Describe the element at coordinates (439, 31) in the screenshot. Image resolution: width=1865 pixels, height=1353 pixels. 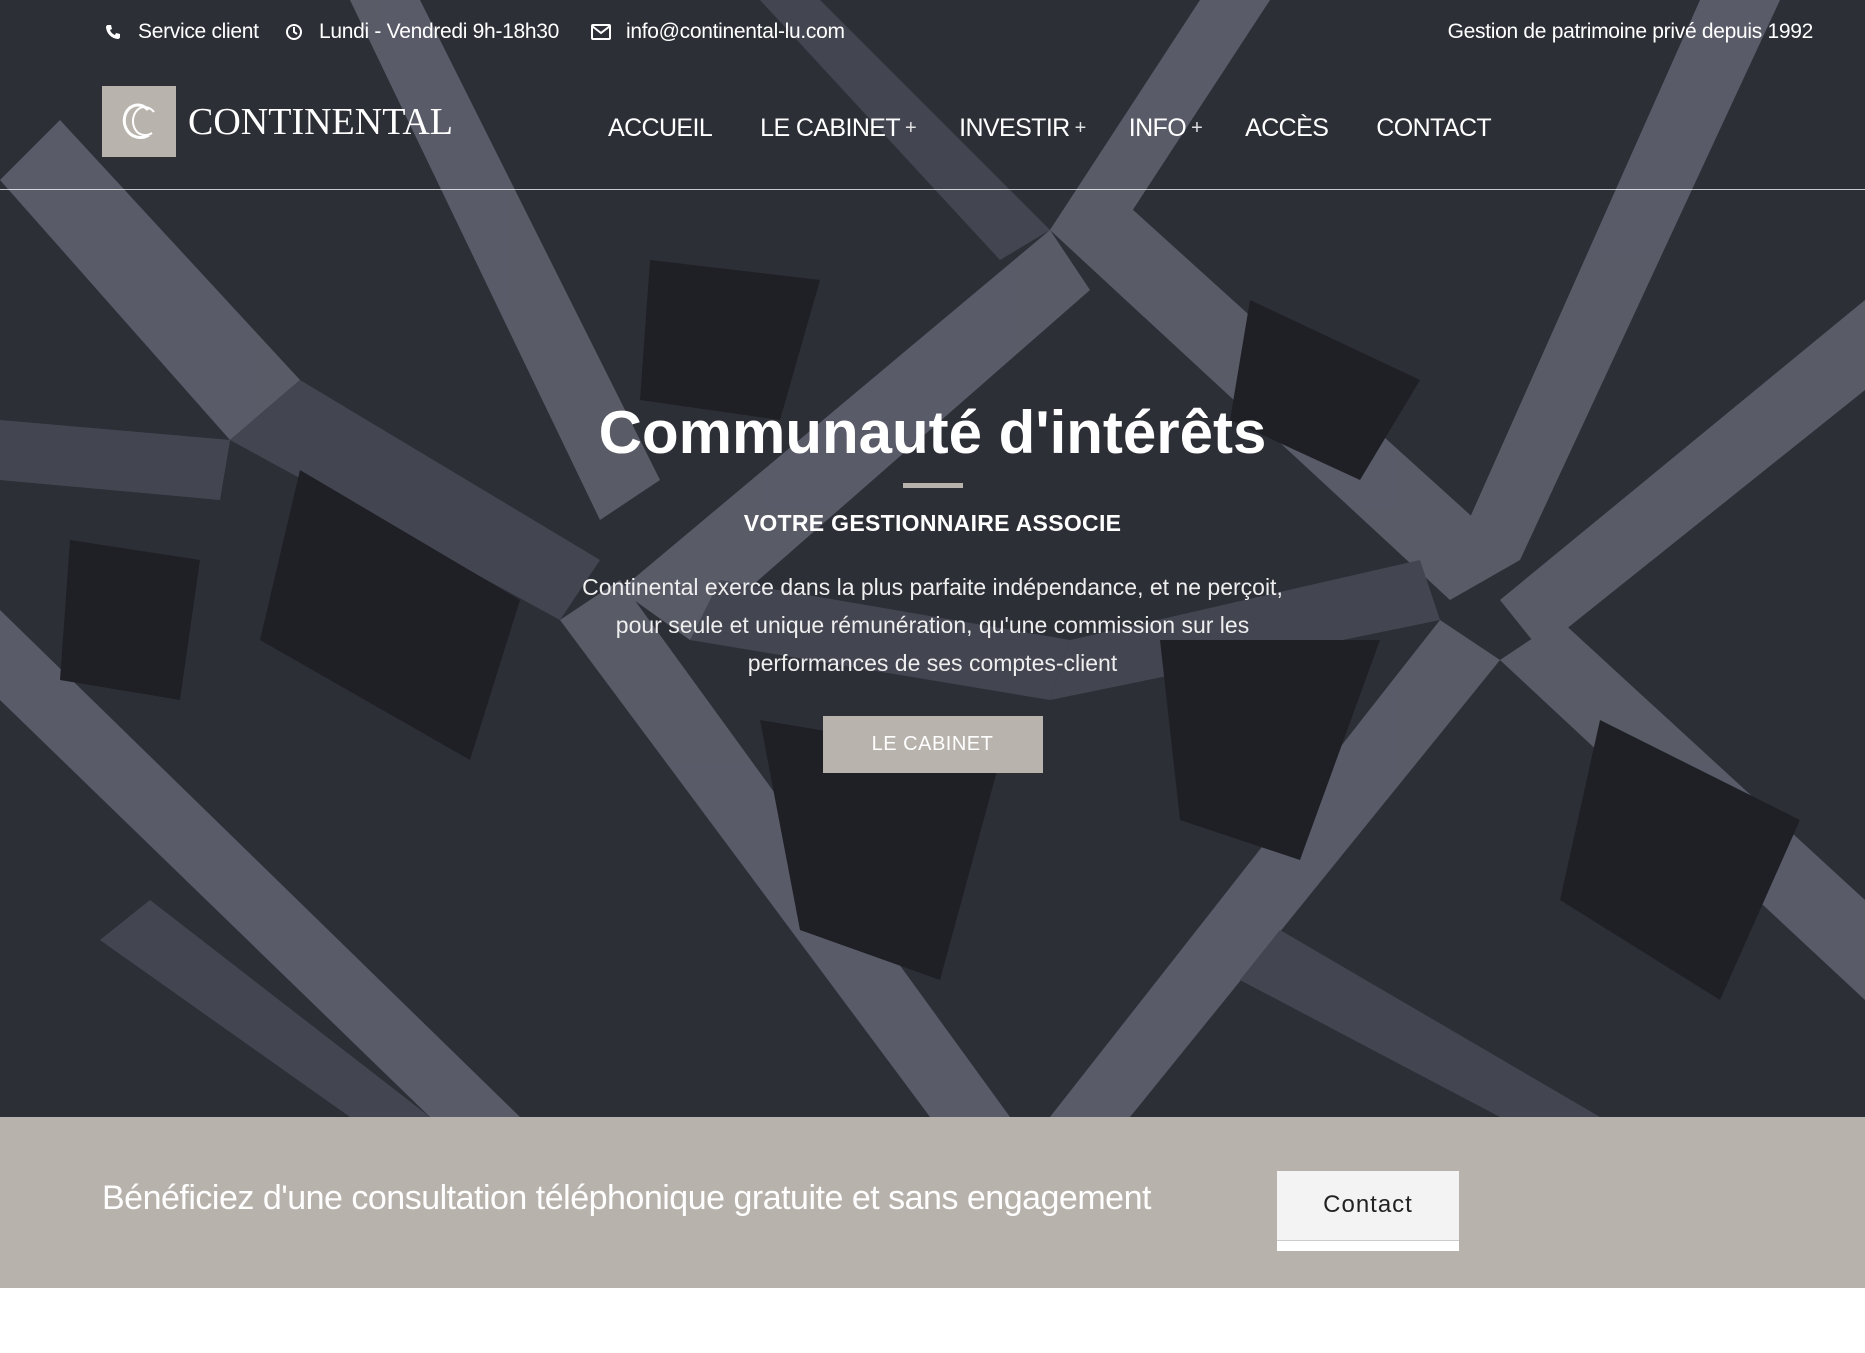
I see `opening-hours-label: Lundi - Vendredi 9h-18h30` at that location.